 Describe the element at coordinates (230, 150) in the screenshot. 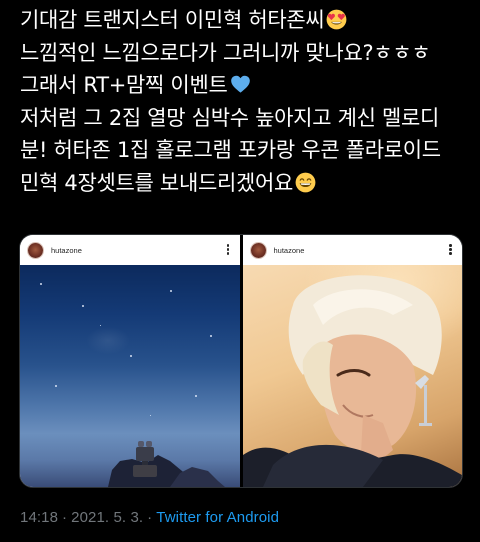

I see `tweet-line-5: 분! 허타존 1집 홀로그램 포카랑 우콘 폴라로이드` at that location.